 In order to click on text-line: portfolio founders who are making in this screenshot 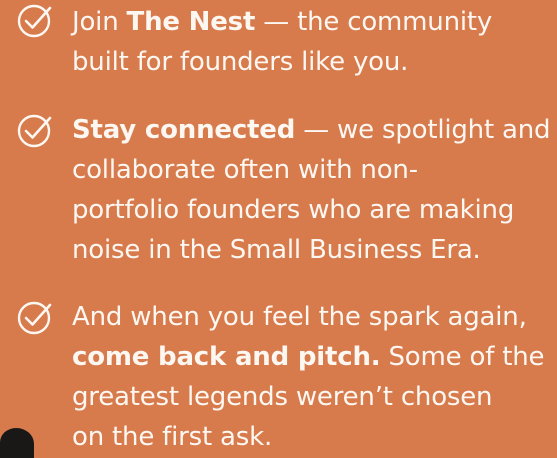, I will do `click(293, 210)`.